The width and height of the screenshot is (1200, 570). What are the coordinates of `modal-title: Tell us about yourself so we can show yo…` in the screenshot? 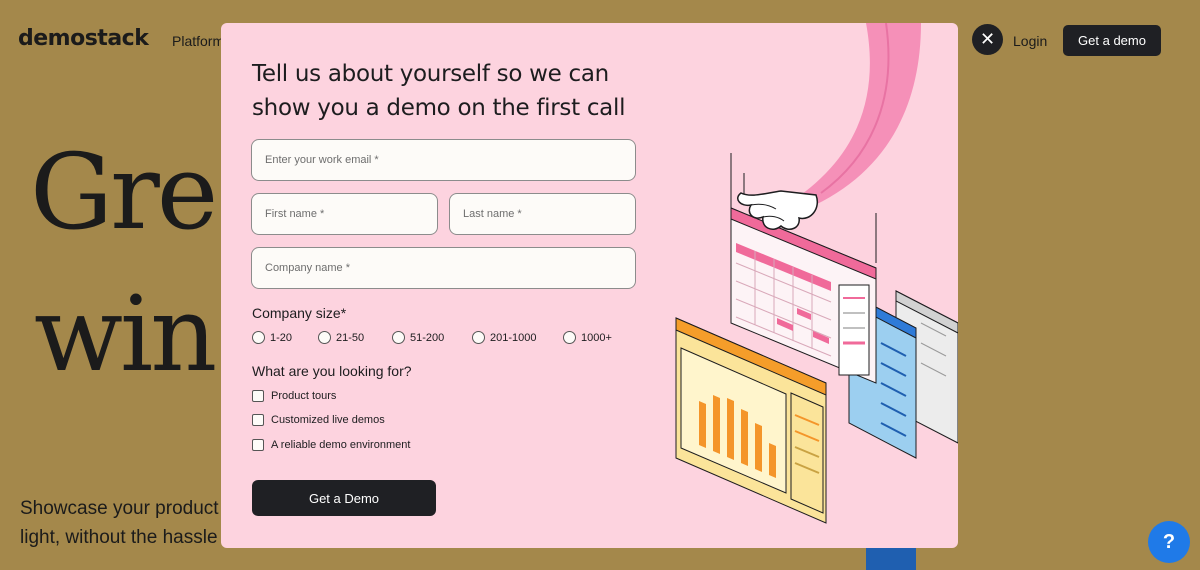 It's located at (439, 91).